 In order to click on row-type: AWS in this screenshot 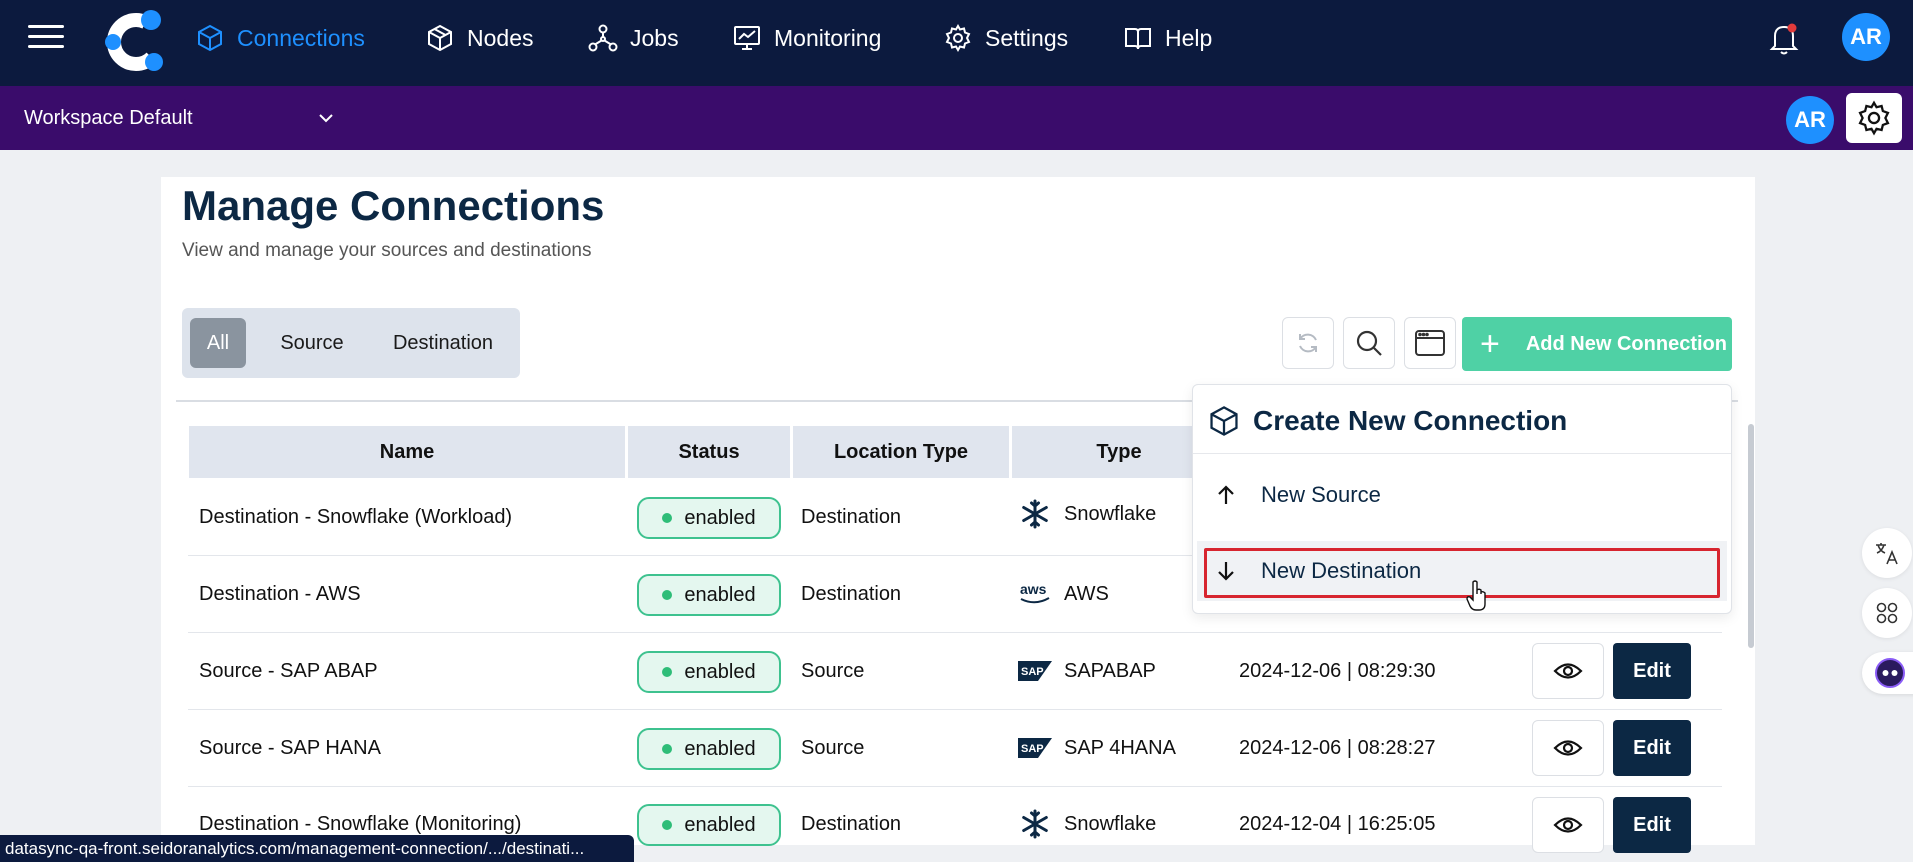, I will do `click(1086, 593)`.